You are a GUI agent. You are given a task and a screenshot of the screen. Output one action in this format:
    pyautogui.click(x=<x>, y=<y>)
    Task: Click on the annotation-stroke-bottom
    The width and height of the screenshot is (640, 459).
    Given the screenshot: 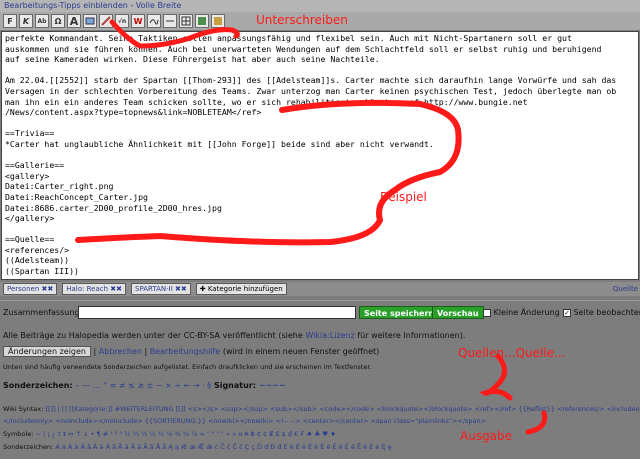 What is the action you would take?
    pyautogui.click(x=536, y=422)
    